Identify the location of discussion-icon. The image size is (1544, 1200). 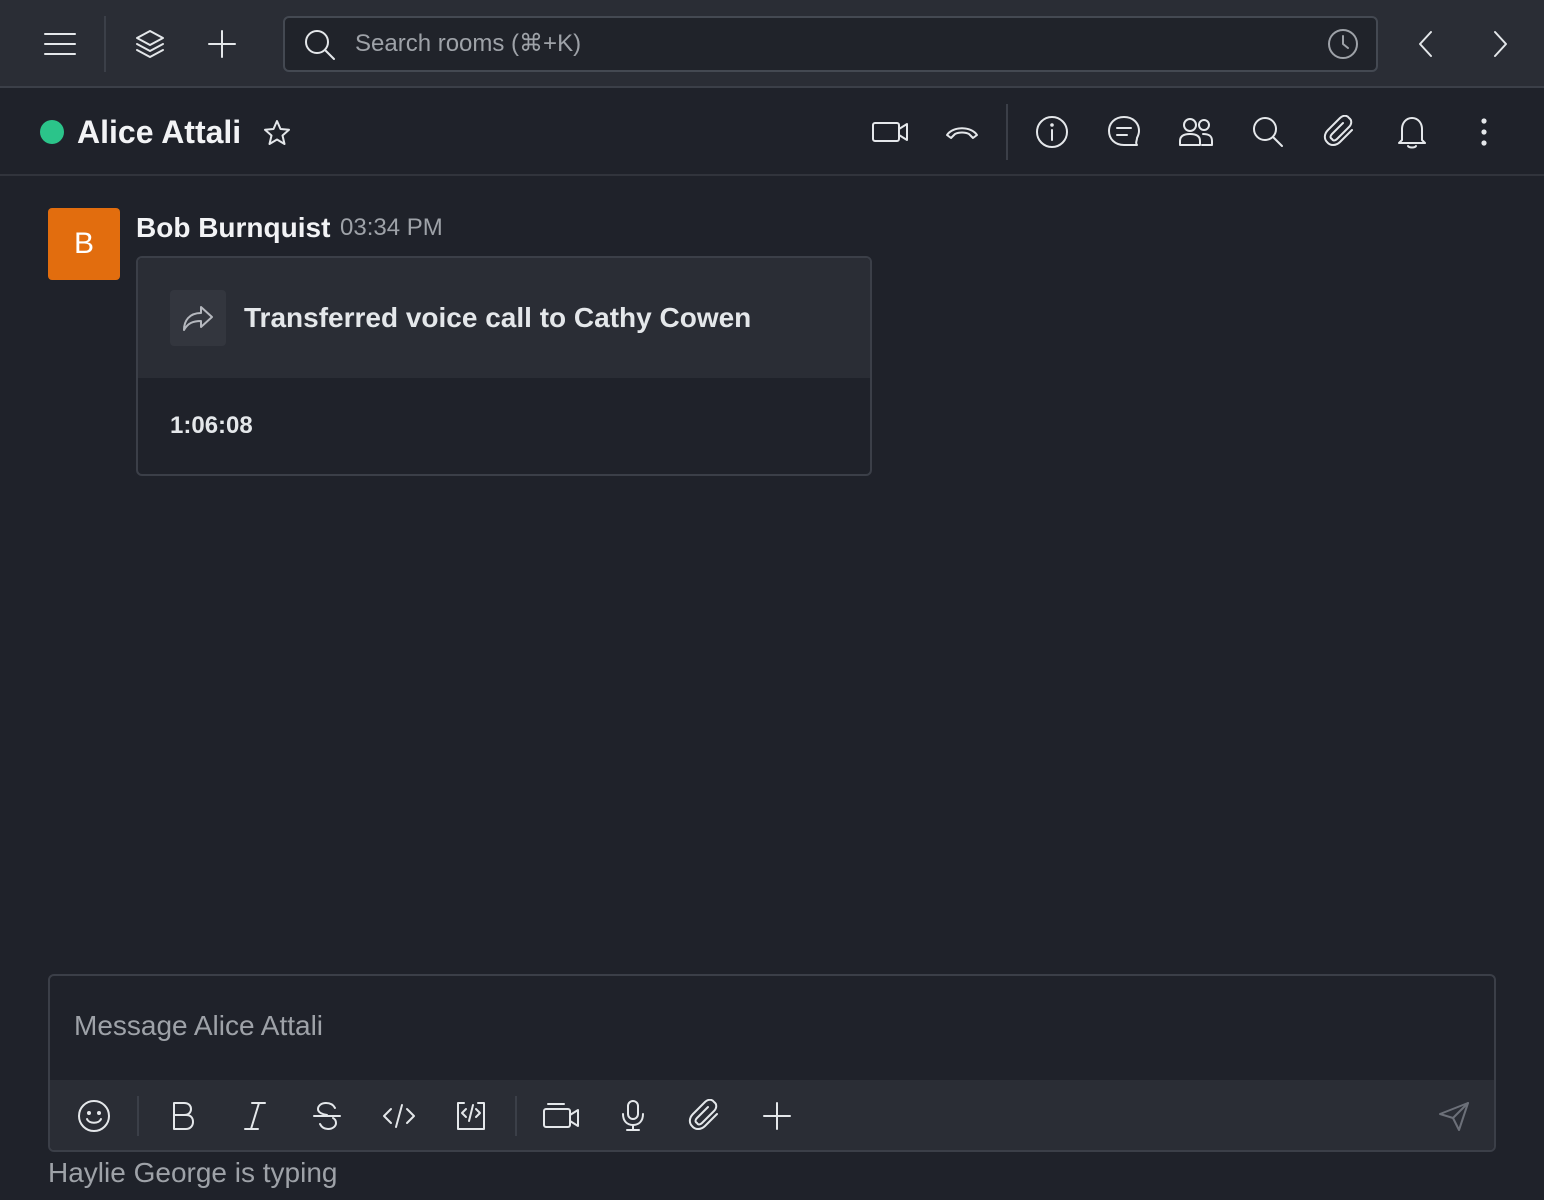
(1124, 132).